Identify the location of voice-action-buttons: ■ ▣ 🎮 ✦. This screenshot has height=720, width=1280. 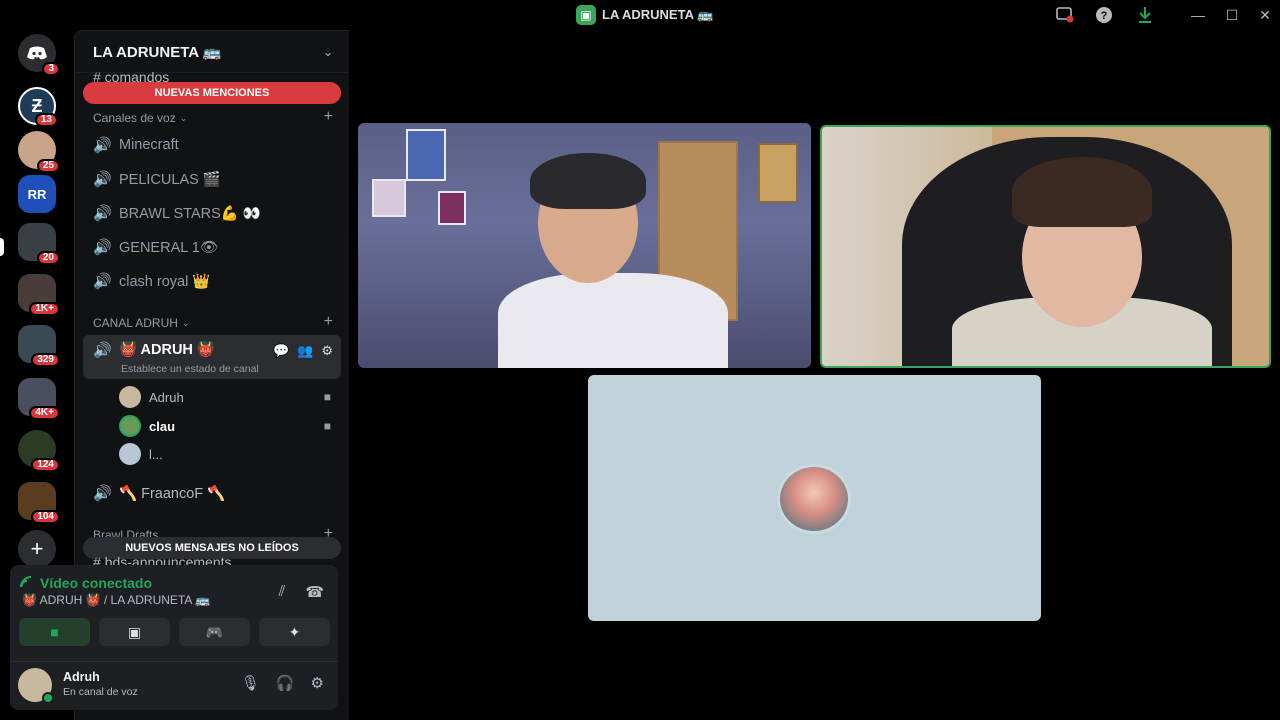
(174, 632).